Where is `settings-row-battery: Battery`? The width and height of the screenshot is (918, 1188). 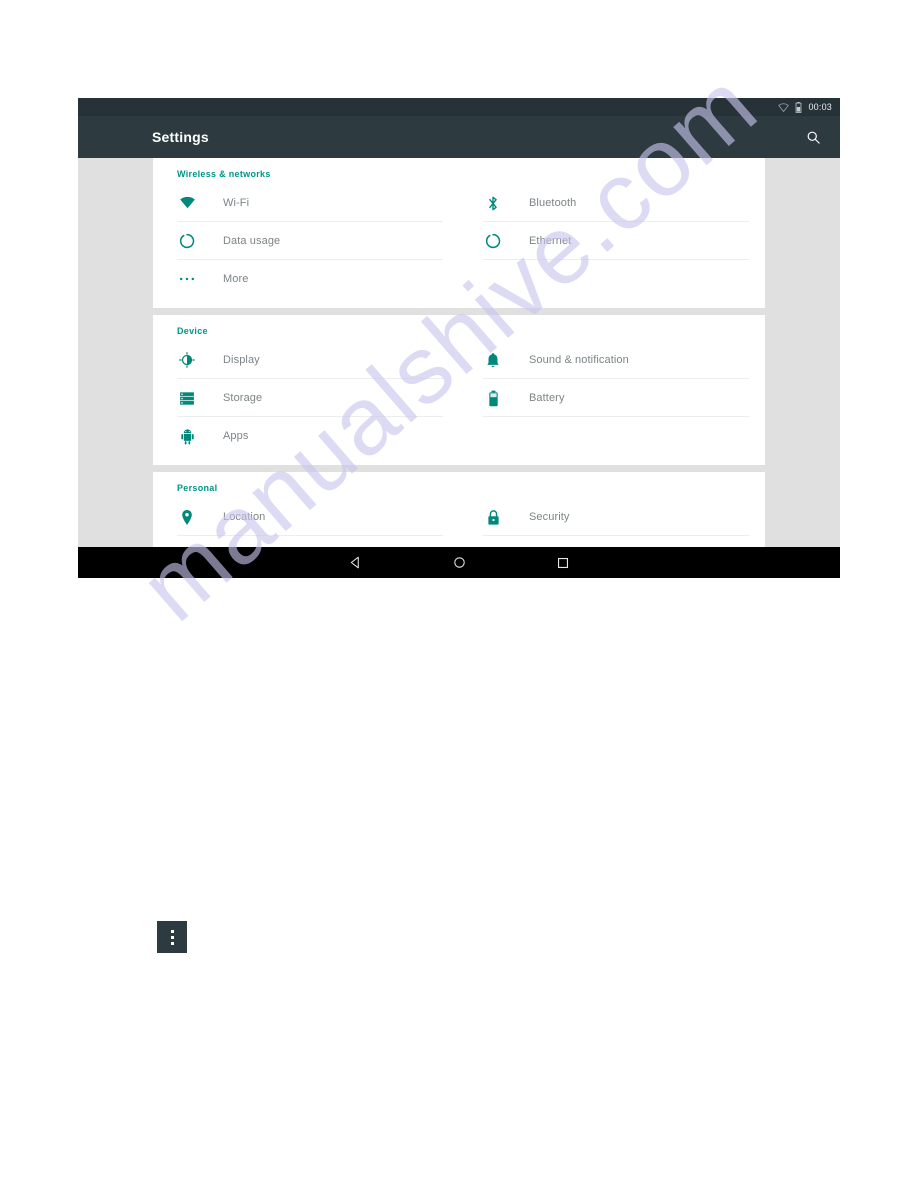
settings-row-battery: Battery is located at coordinates (612, 398).